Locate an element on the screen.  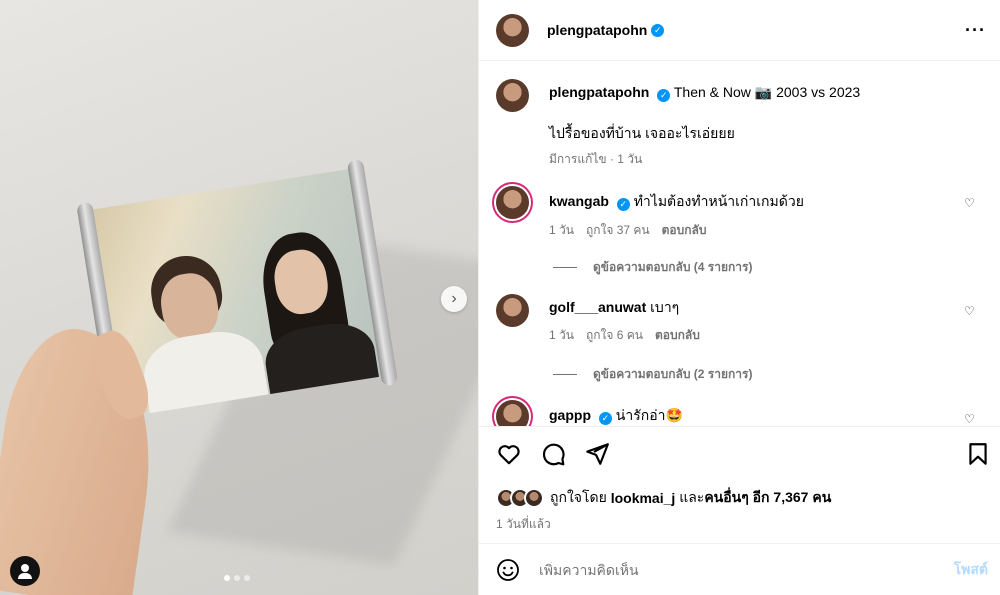
carousel-next-button: › is located at coordinates (454, 299).